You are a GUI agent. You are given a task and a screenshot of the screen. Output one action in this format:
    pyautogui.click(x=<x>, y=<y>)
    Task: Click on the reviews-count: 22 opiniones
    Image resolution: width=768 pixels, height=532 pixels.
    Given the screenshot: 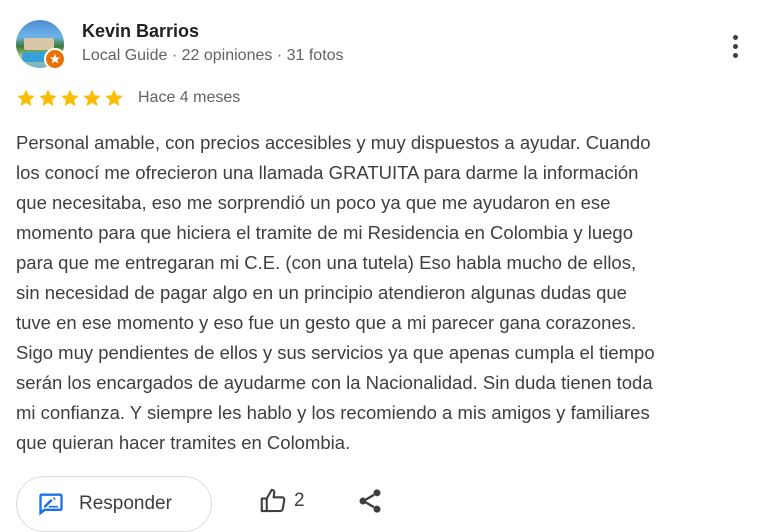 What is the action you would take?
    pyautogui.click(x=227, y=55)
    